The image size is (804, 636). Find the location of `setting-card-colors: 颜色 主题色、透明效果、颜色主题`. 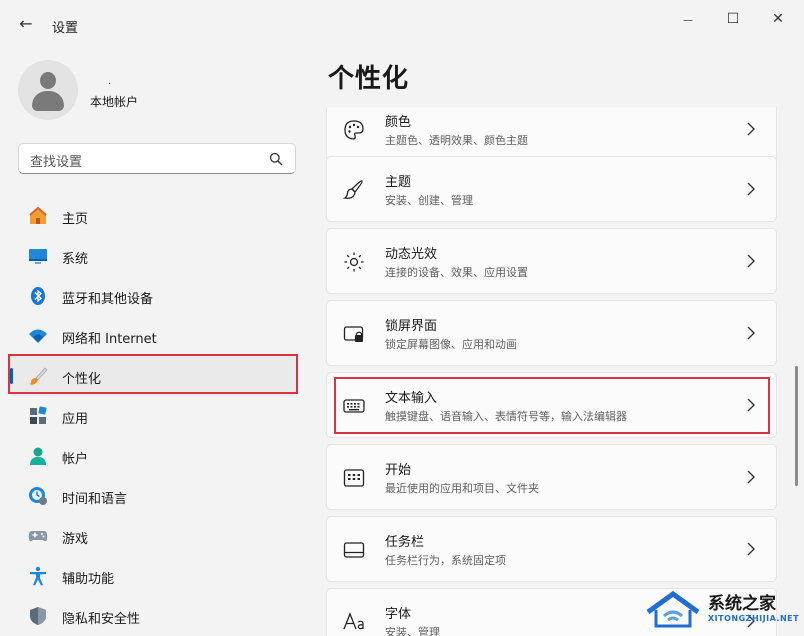

setting-card-colors: 颜色 主题色、透明效果、颜色主题 is located at coordinates (551, 134).